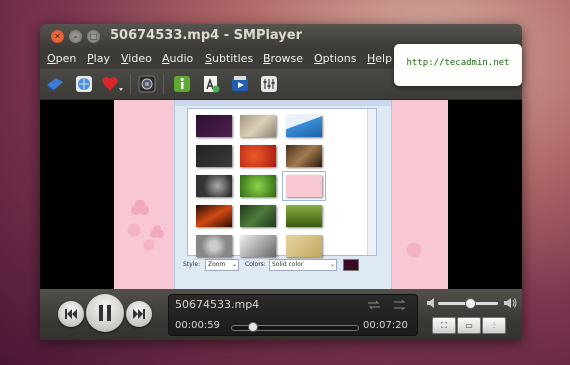 This screenshot has width=570, height=365. Describe the element at coordinates (177, 58) in the screenshot. I see `menu-audio: Audio` at that location.